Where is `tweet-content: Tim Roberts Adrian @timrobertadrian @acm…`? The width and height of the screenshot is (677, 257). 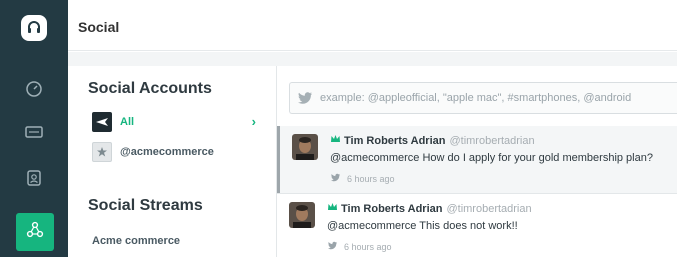
tweet-content: Tim Roberts Adrian @timrobertadrian @acm… is located at coordinates (477, 225).